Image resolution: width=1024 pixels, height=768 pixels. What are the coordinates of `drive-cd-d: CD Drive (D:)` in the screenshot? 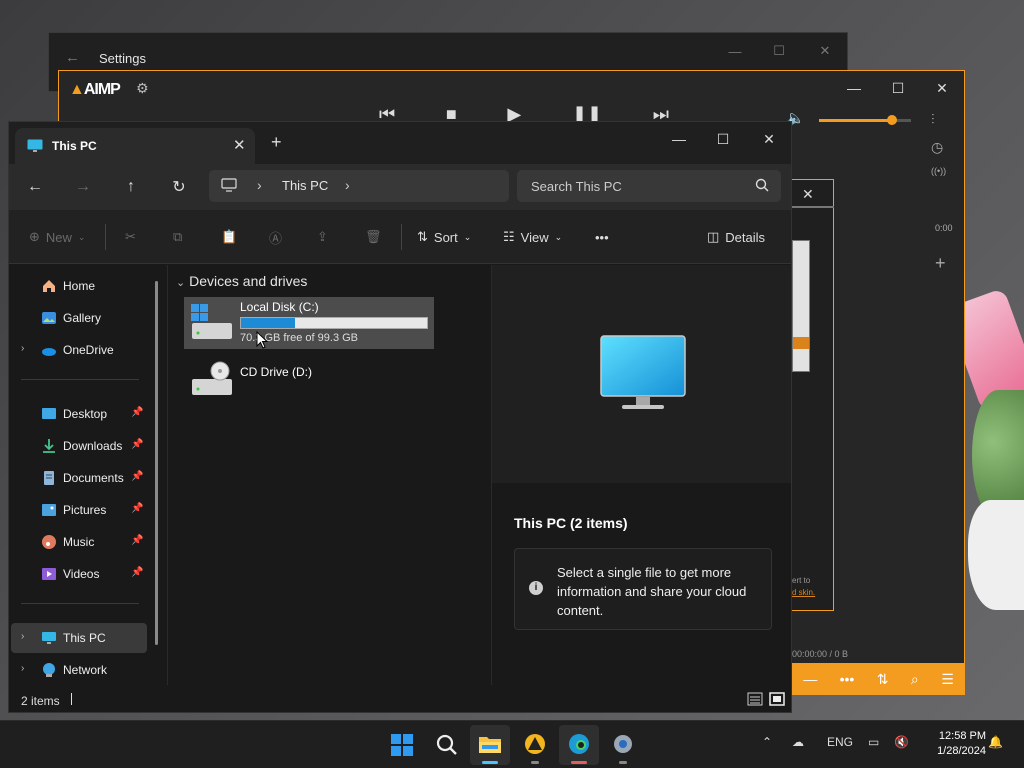 It's located at (309, 381).